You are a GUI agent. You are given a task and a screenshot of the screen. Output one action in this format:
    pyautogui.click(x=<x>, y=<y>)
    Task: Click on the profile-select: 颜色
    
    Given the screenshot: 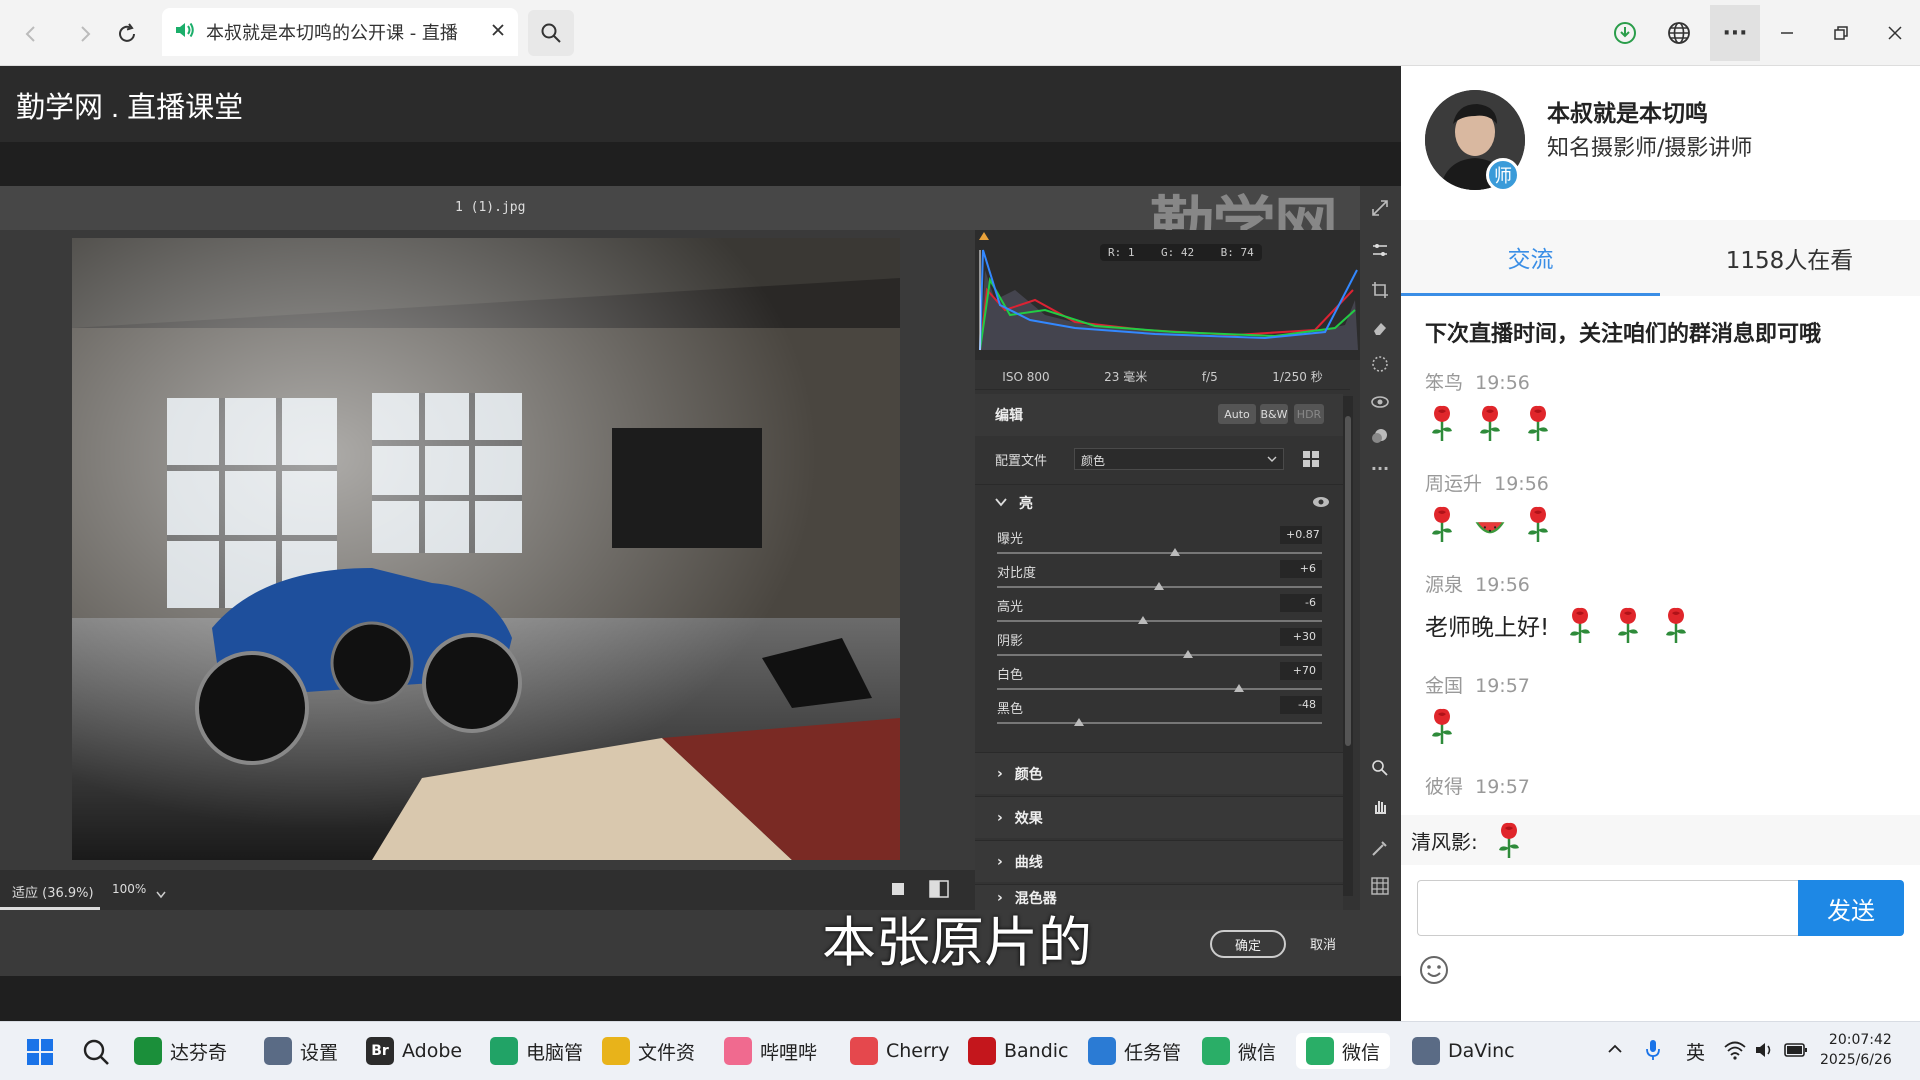 What is the action you would take?
    pyautogui.click(x=1179, y=459)
    